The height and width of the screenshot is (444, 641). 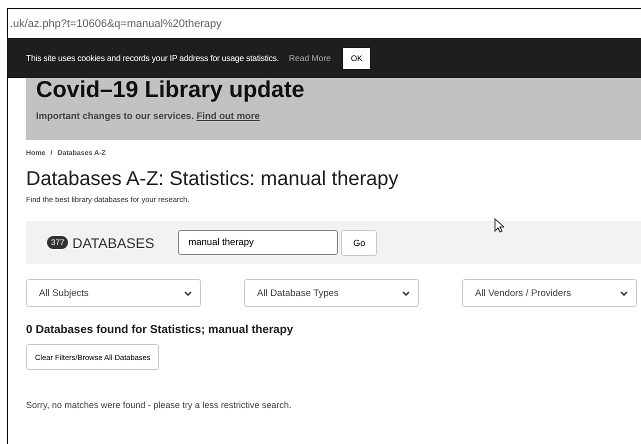 I want to click on databases-label: DATABASES, so click(x=113, y=242).